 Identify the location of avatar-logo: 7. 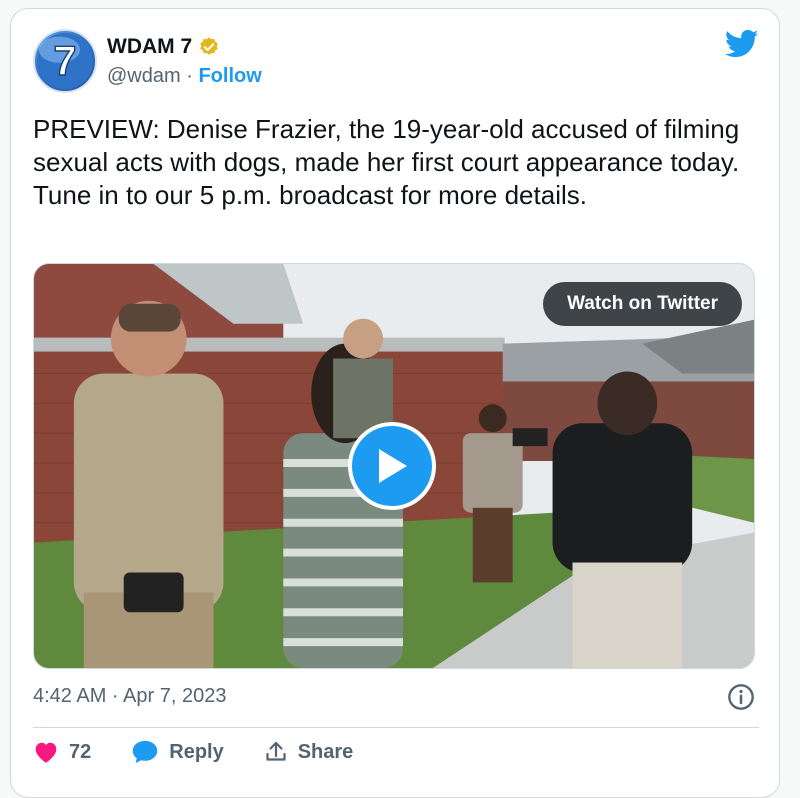
(65, 61).